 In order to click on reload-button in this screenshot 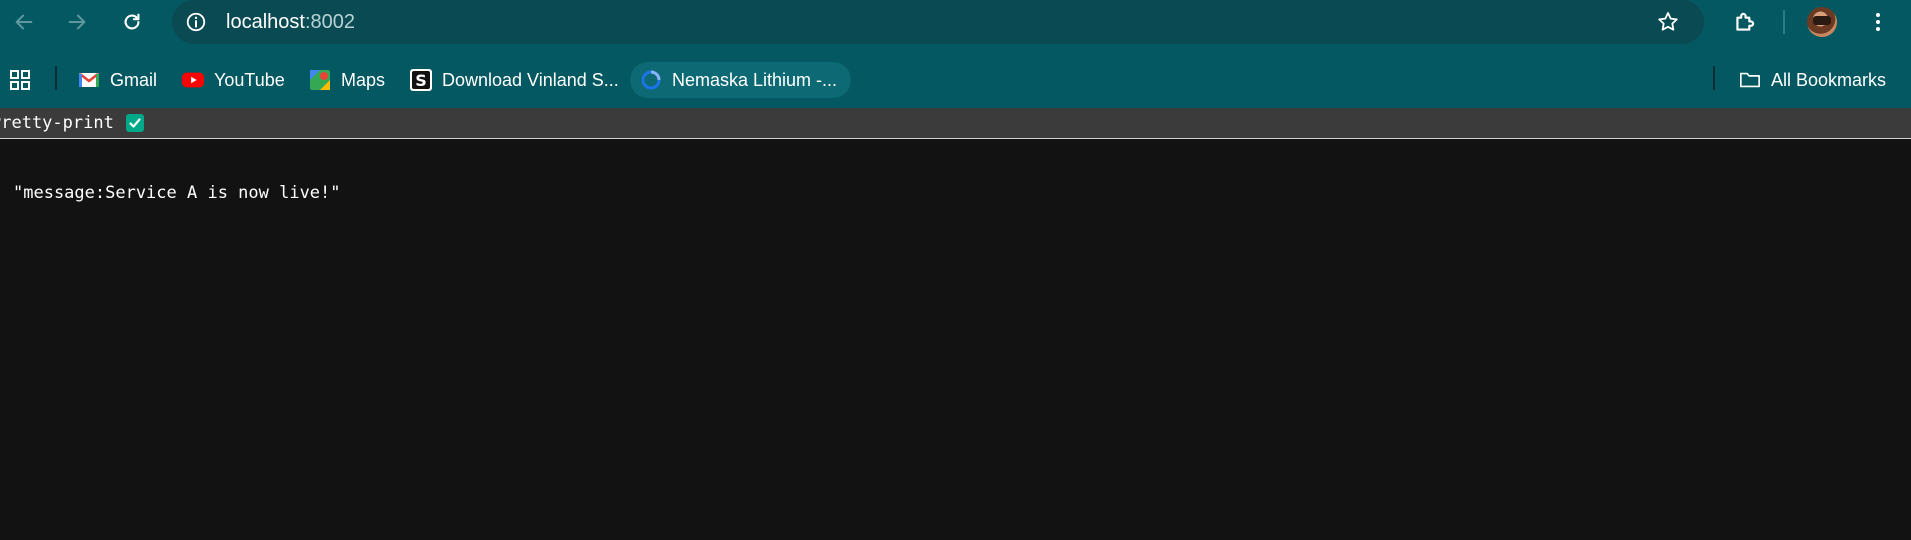, I will do `click(132, 22)`.